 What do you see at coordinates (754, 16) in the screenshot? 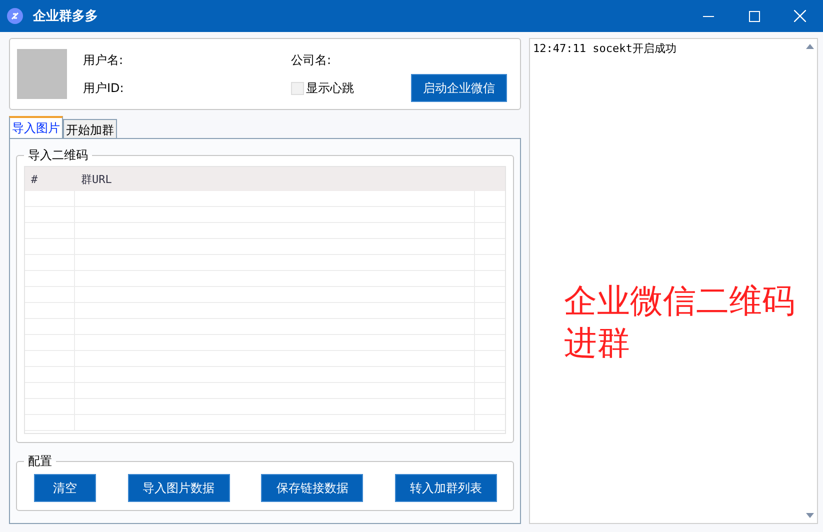
I see `maximize-icon` at bounding box center [754, 16].